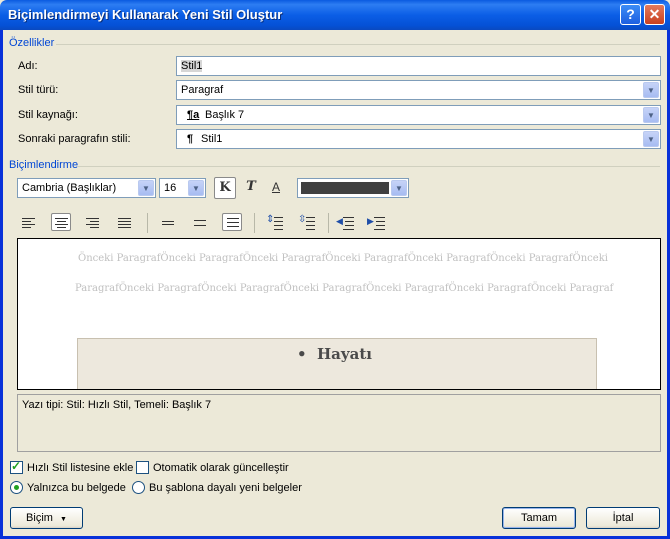  Describe the element at coordinates (418, 139) in the screenshot. I see `next-style-select: ¶ Stil1 ▼` at that location.